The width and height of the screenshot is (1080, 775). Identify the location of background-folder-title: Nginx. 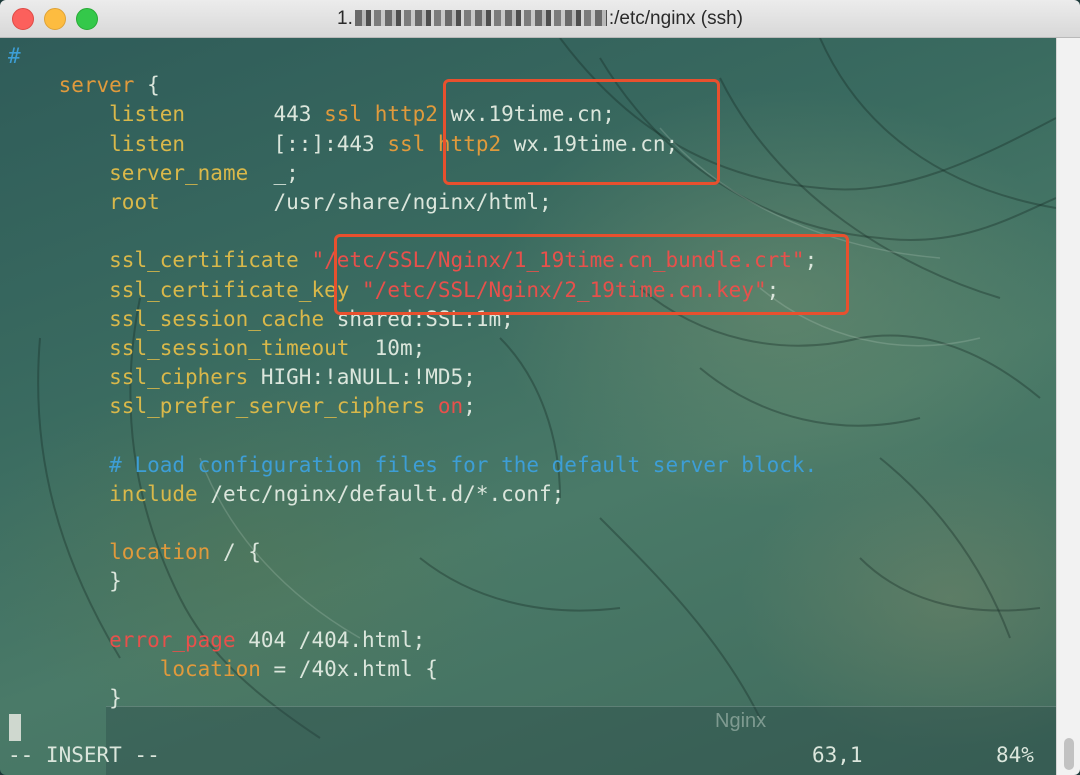
(741, 721).